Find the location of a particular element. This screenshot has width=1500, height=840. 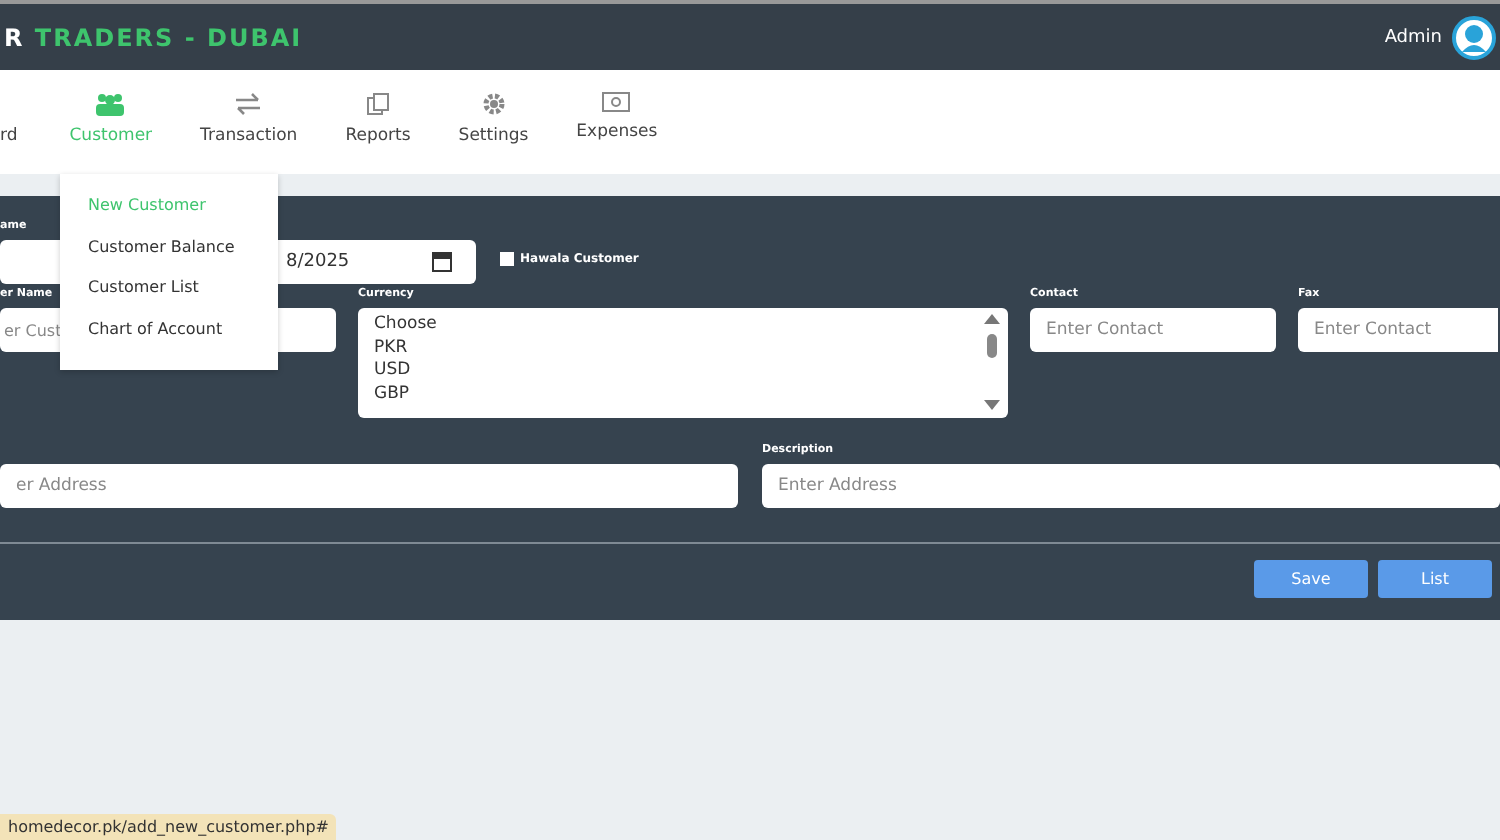

user-name: Admin is located at coordinates (1413, 37).